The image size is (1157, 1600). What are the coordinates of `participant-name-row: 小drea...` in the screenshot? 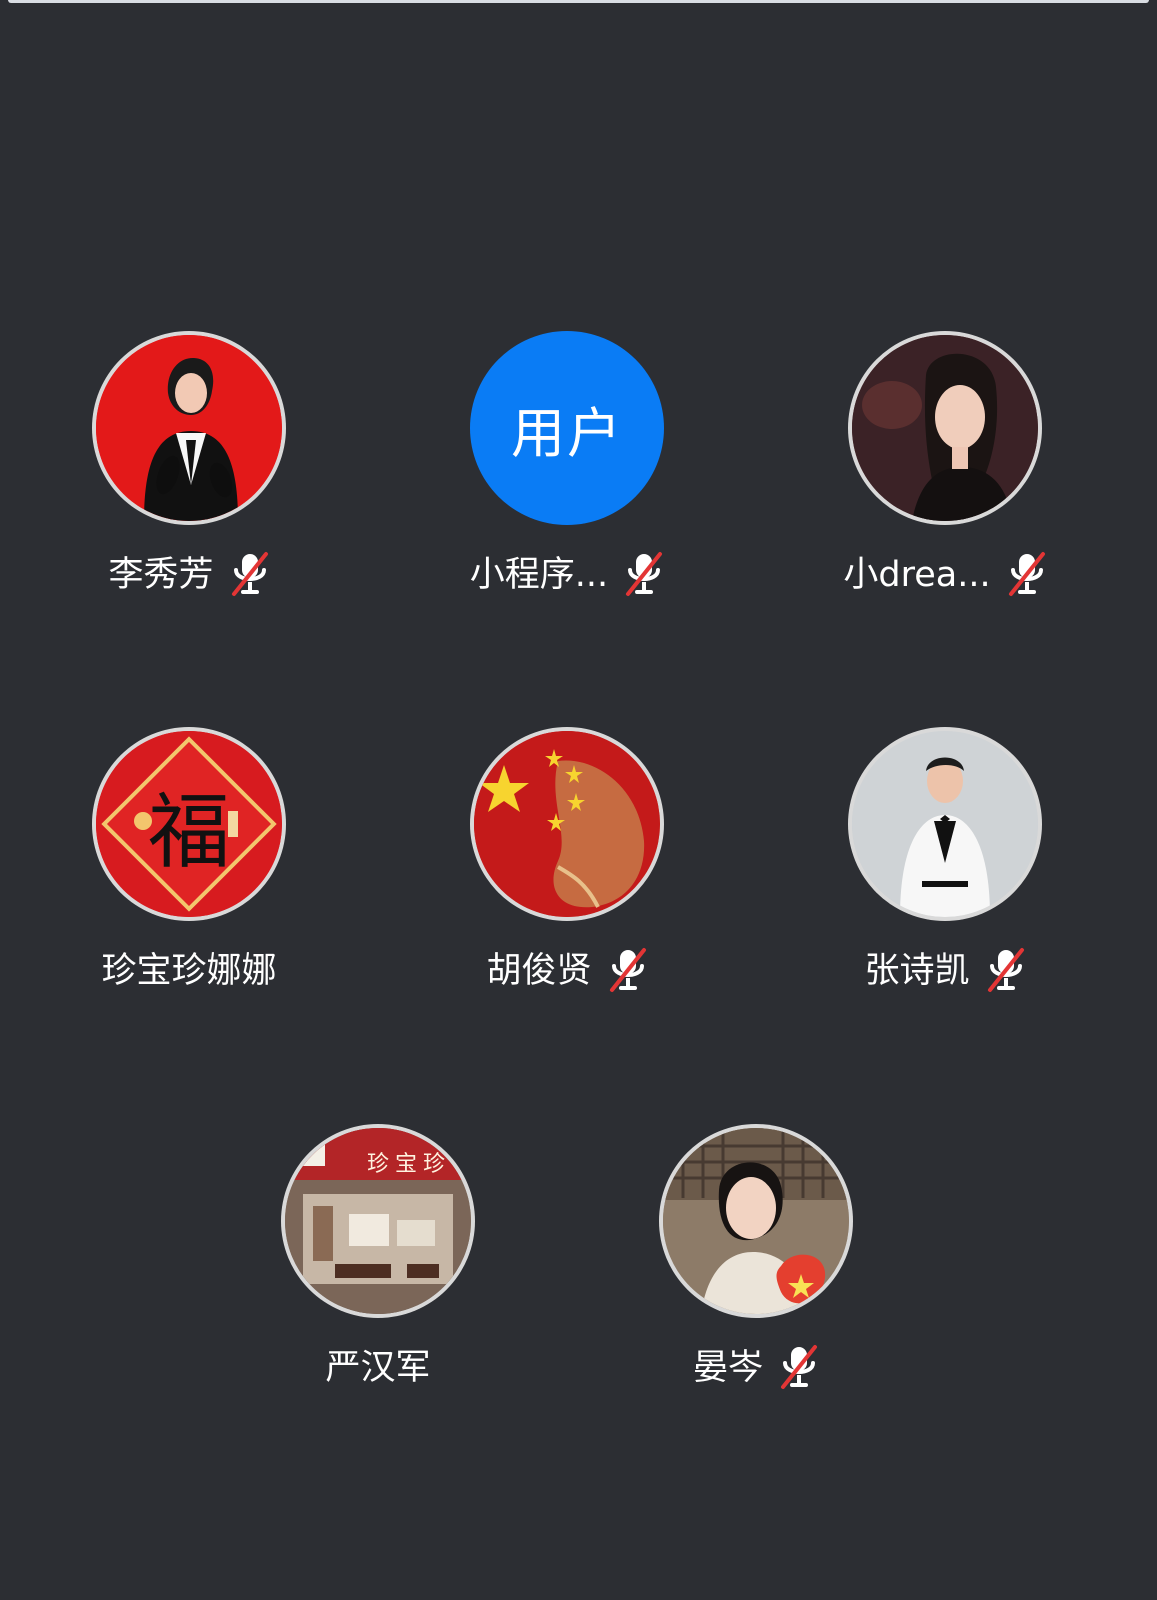 It's located at (945, 575).